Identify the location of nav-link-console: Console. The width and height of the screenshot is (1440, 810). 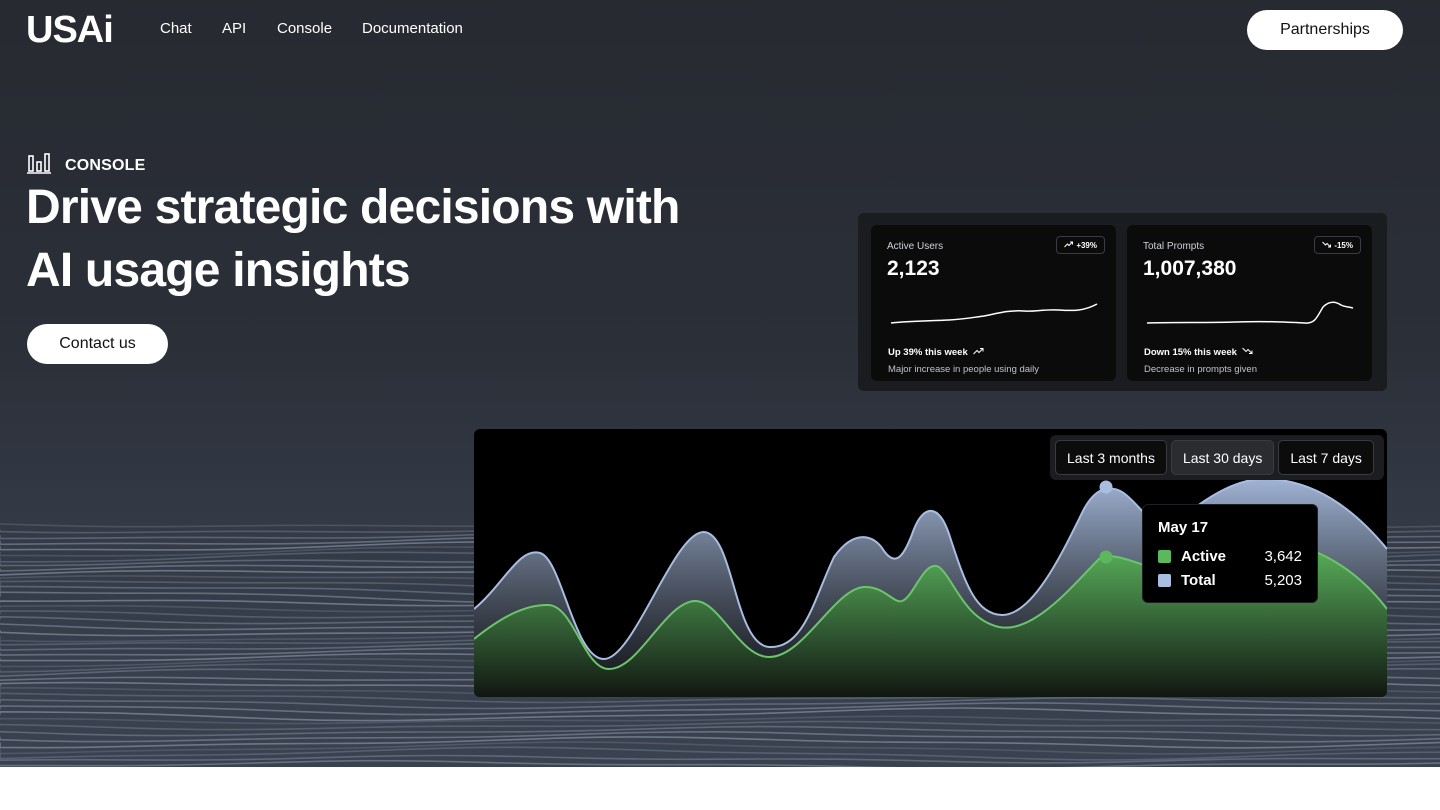
(304, 28).